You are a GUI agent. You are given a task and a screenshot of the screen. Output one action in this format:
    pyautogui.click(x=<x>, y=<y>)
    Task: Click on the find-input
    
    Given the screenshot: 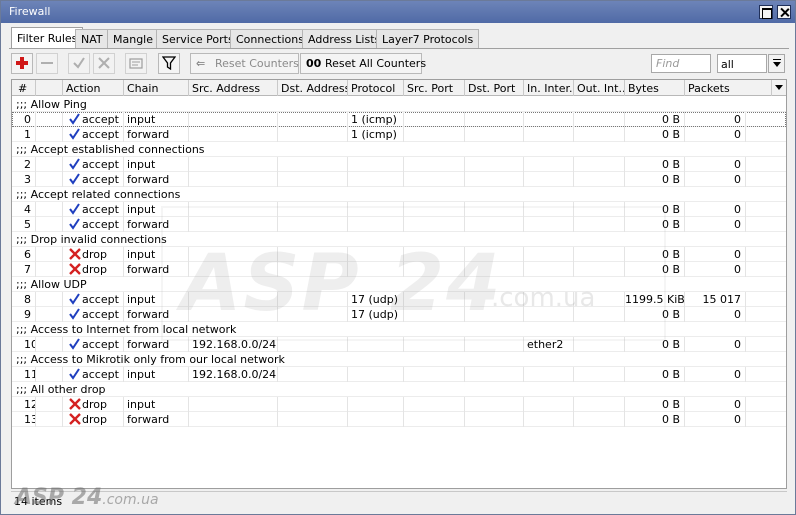 What is the action you would take?
    pyautogui.click(x=681, y=63)
    